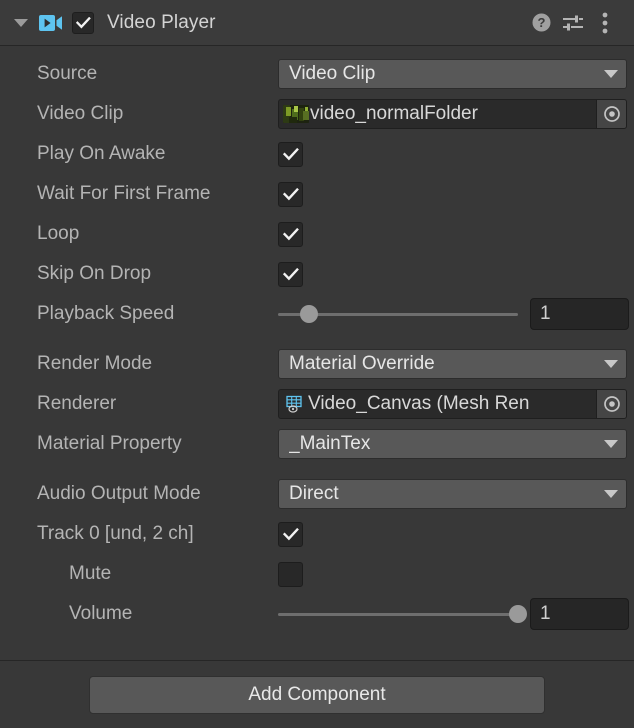 The width and height of the screenshot is (634, 728). I want to click on label-play-on-awake: Play On Awake, so click(101, 153).